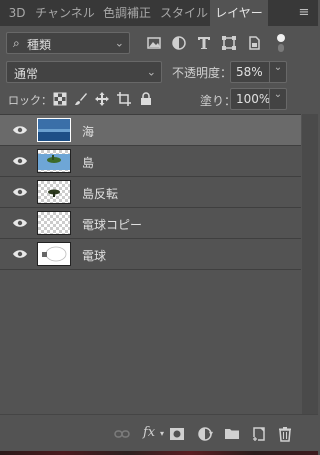 This screenshot has width=320, height=455. I want to click on layer-filter-row: ⌕ 種類 ⌄, so click(159, 42).